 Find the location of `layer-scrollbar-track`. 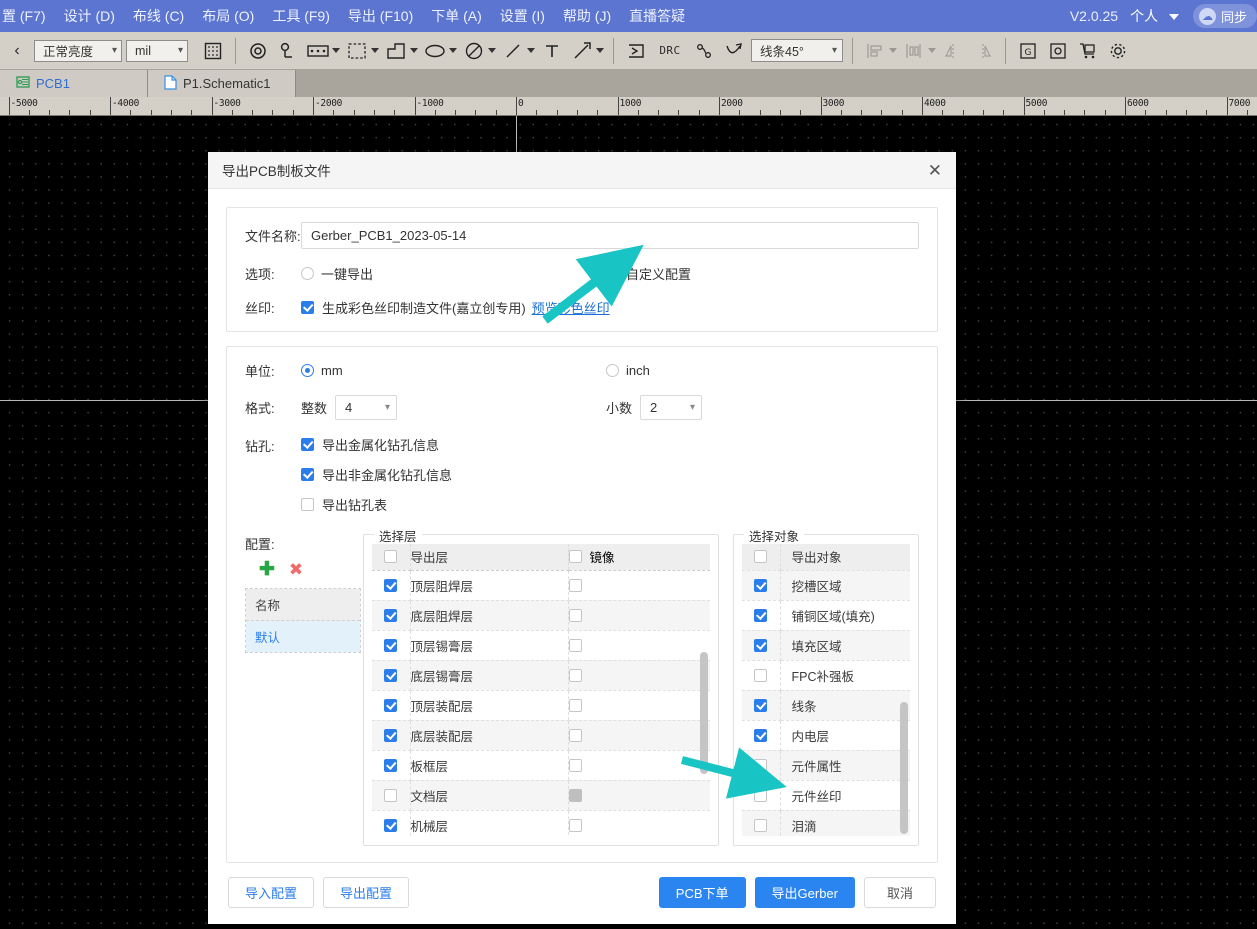

layer-scrollbar-track is located at coordinates (704, 690).